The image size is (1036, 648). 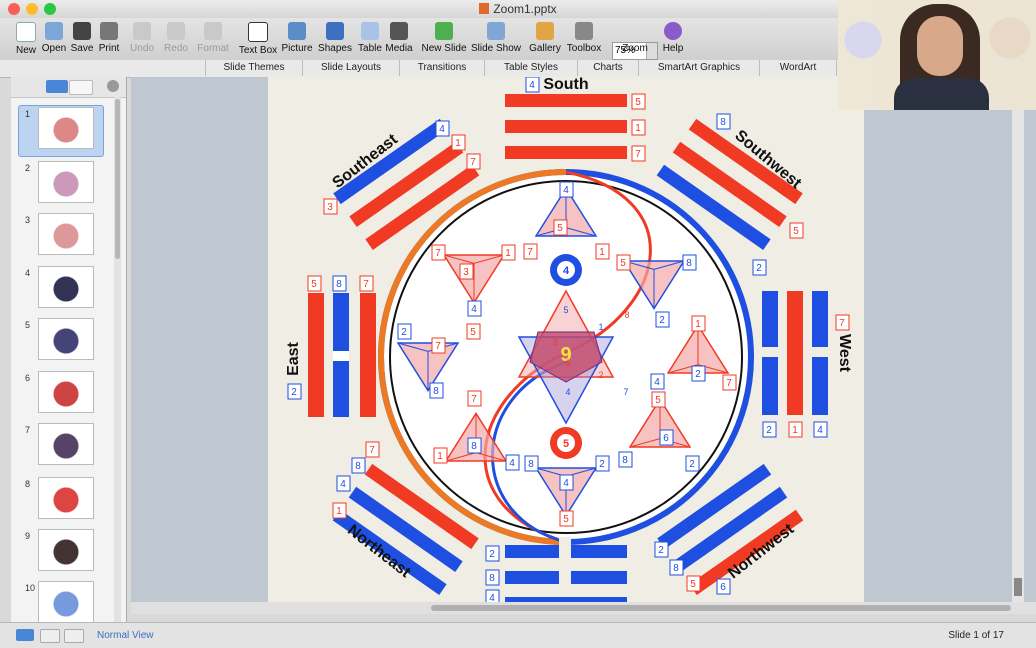 What do you see at coordinates (545, 48) in the screenshot?
I see `gallery-label: Gallery` at bounding box center [545, 48].